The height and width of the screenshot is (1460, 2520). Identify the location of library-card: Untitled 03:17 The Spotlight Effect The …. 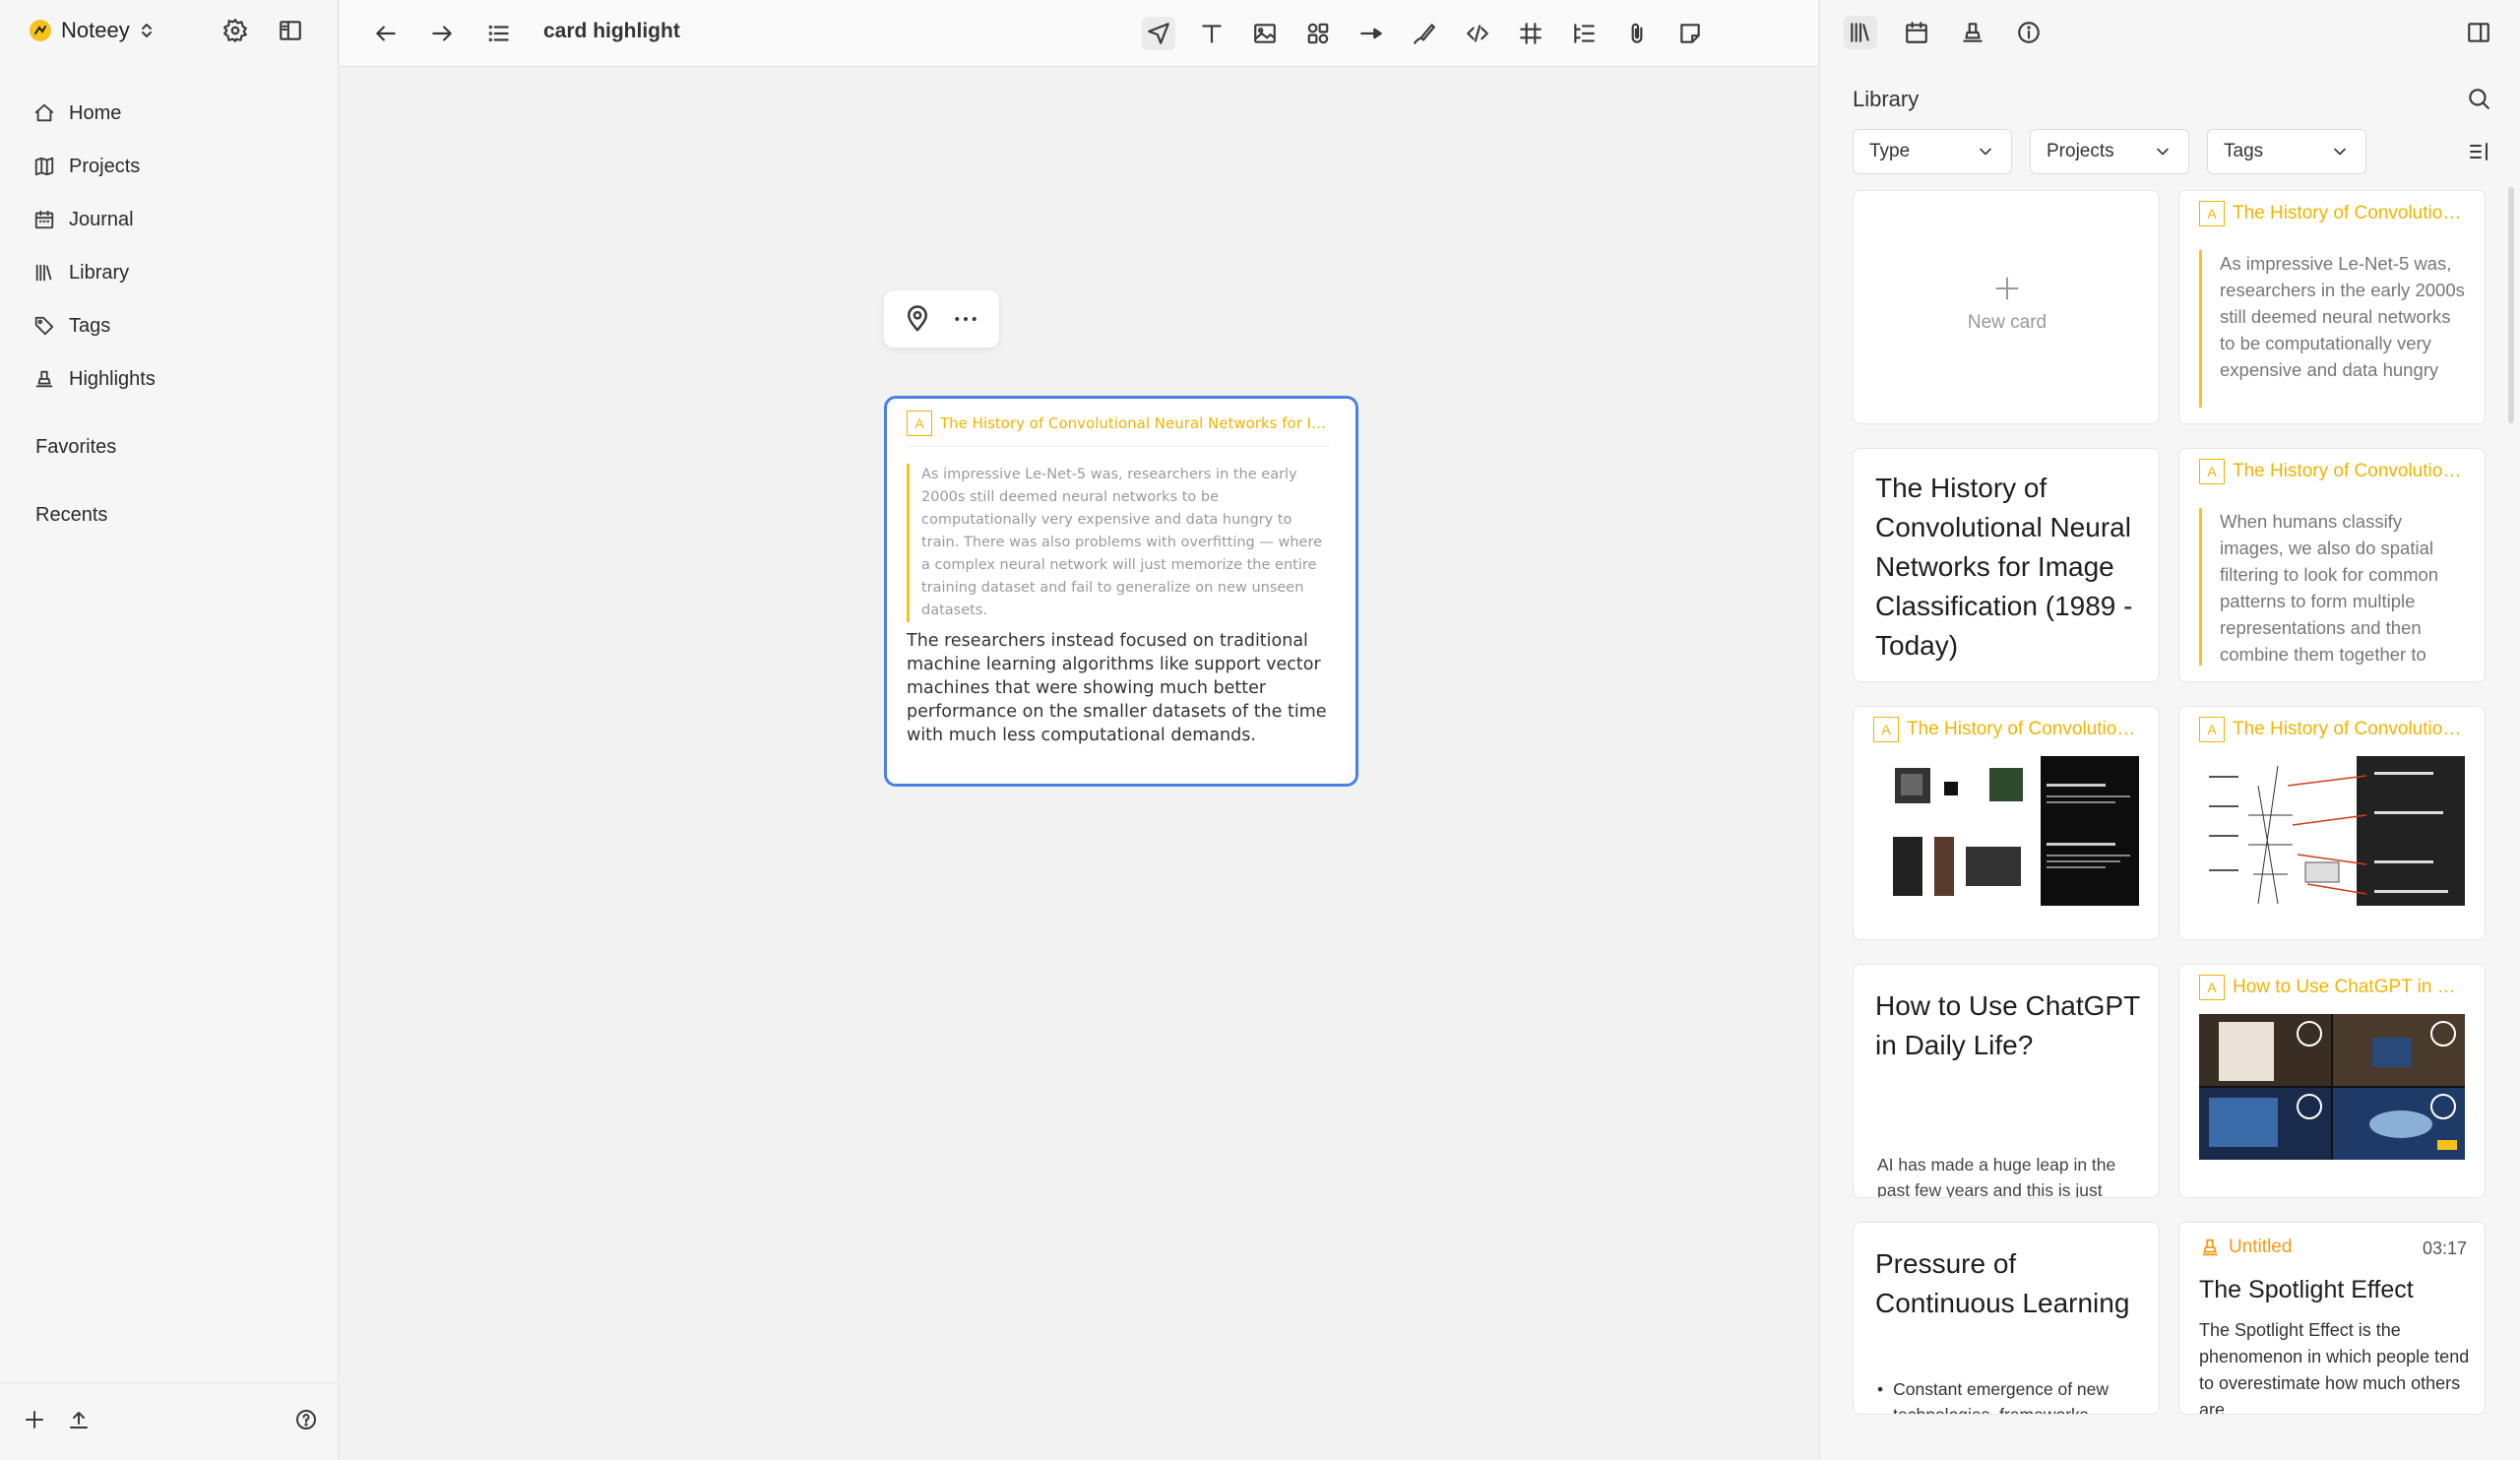
(2332, 1318).